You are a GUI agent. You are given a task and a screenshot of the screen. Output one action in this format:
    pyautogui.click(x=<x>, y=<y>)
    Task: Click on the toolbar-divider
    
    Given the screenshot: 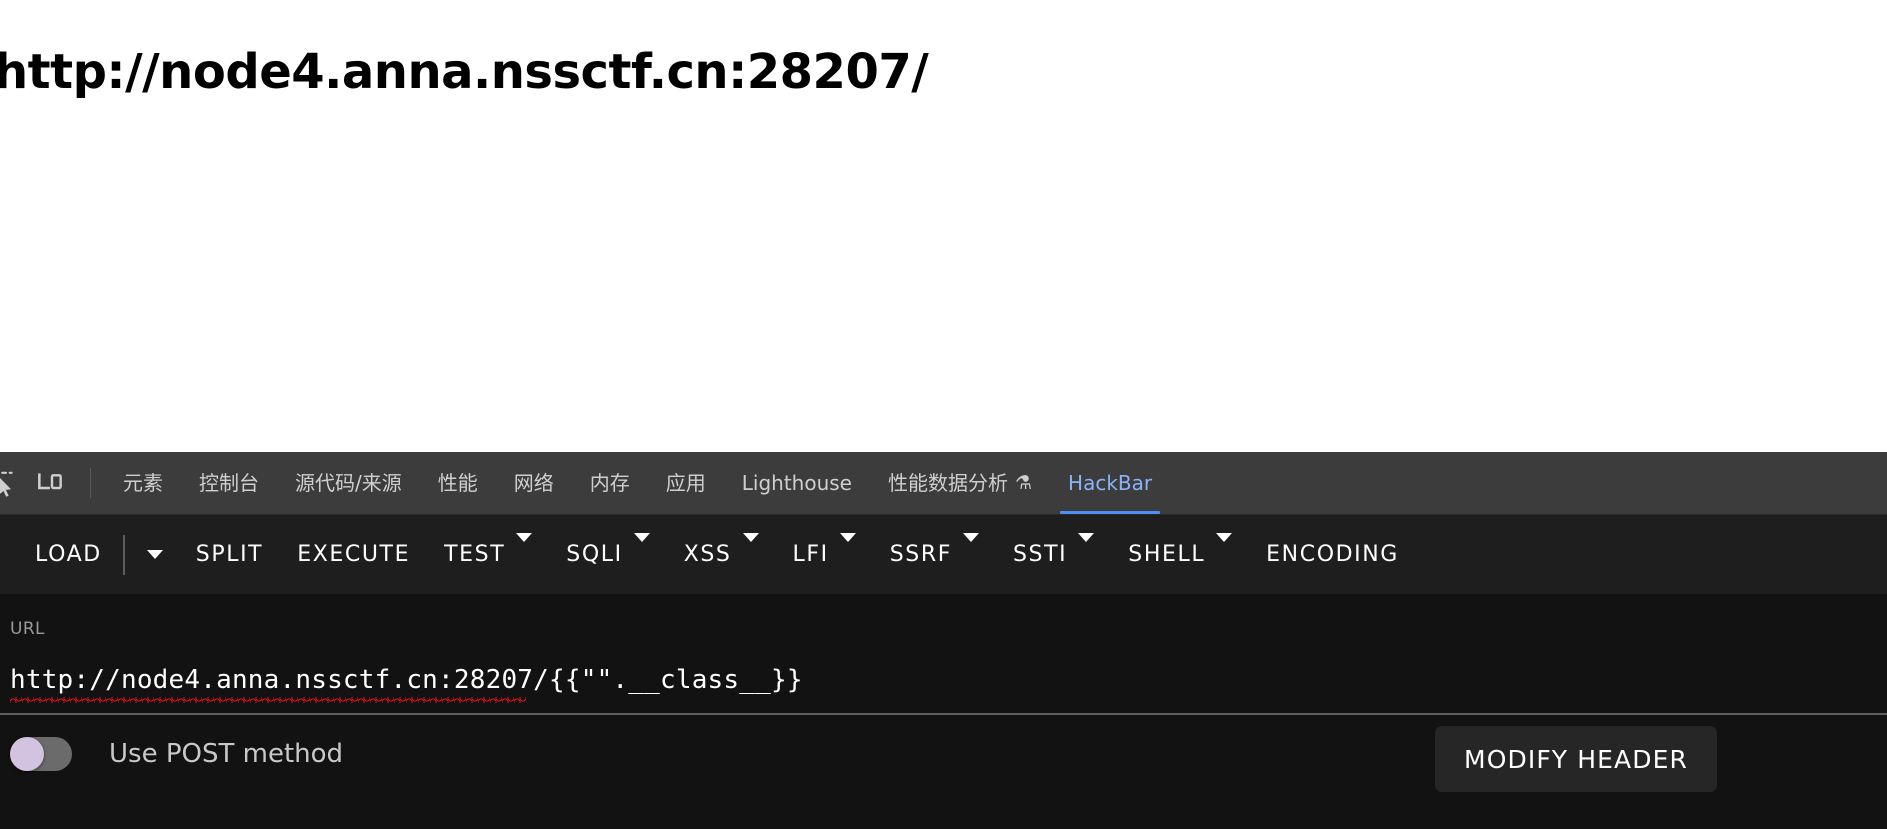 What is the action you would take?
    pyautogui.click(x=90, y=483)
    